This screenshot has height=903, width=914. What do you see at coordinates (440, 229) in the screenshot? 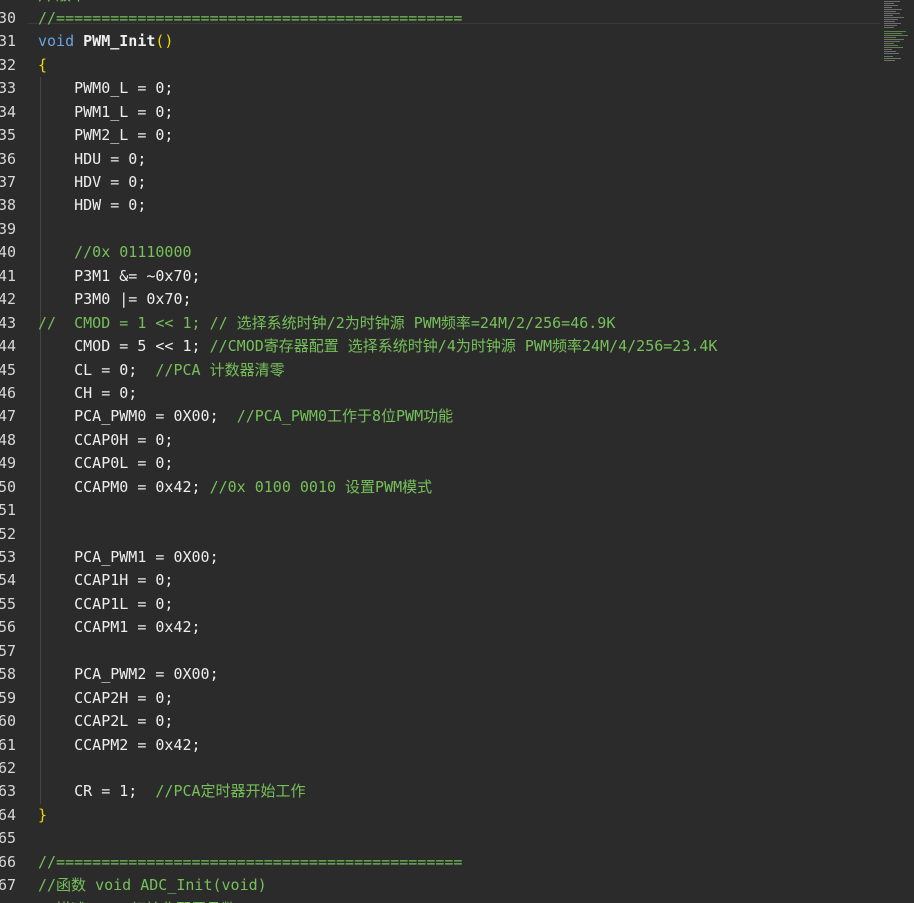
I see `code-line: 39` at bounding box center [440, 229].